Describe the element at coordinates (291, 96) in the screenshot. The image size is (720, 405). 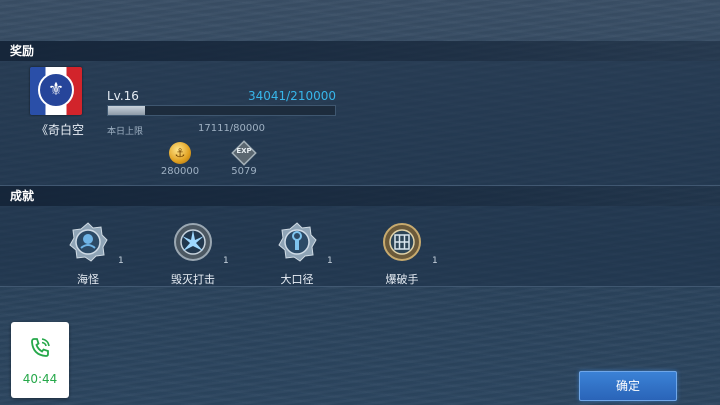
I see `exp-progress-text: 34041/210000` at that location.